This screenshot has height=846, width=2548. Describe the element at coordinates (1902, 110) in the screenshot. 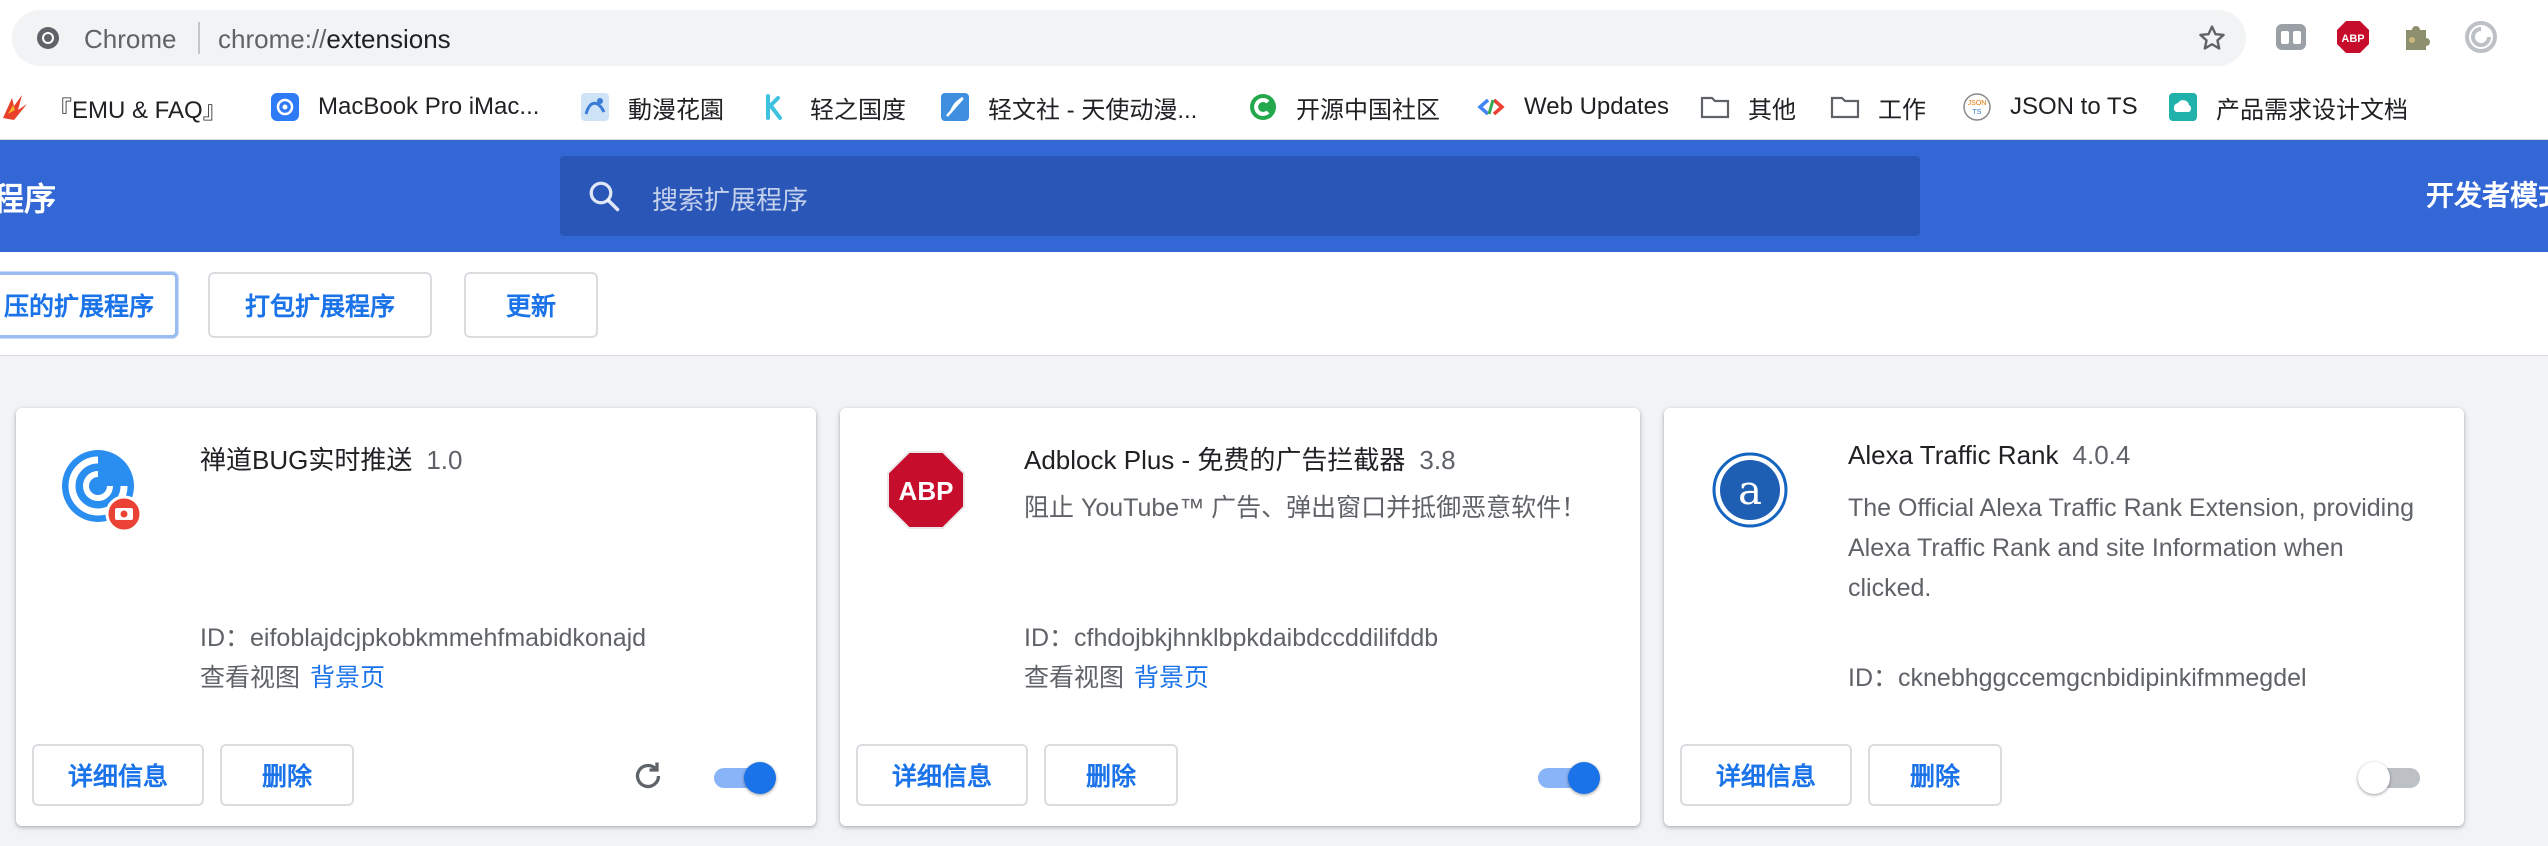

I see `bookmark-label: 工作` at that location.